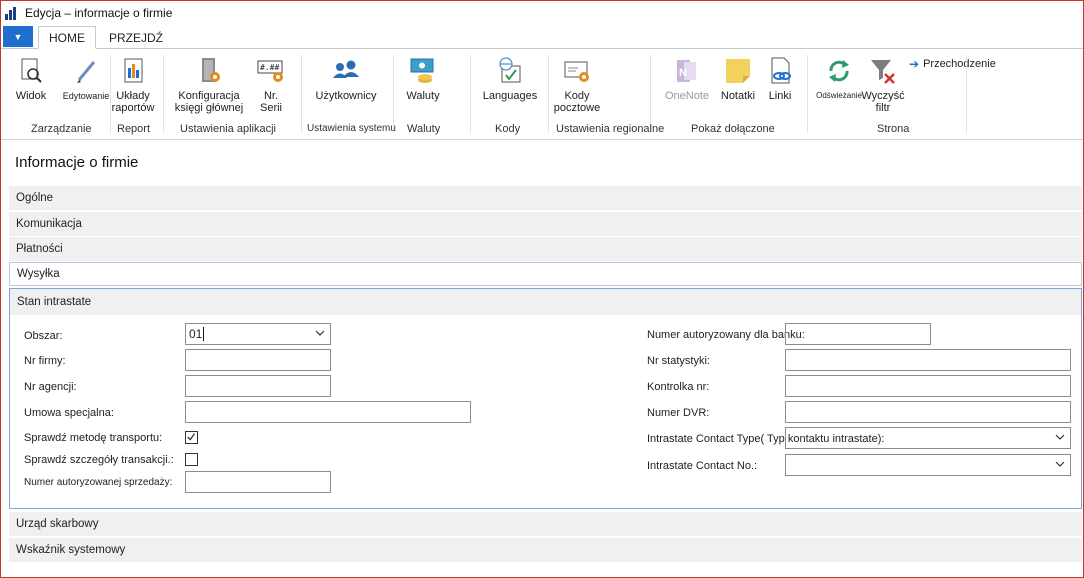 This screenshot has height=578, width=1084. What do you see at coordinates (43, 336) in the screenshot?
I see `obszar-label: Obszar:` at bounding box center [43, 336].